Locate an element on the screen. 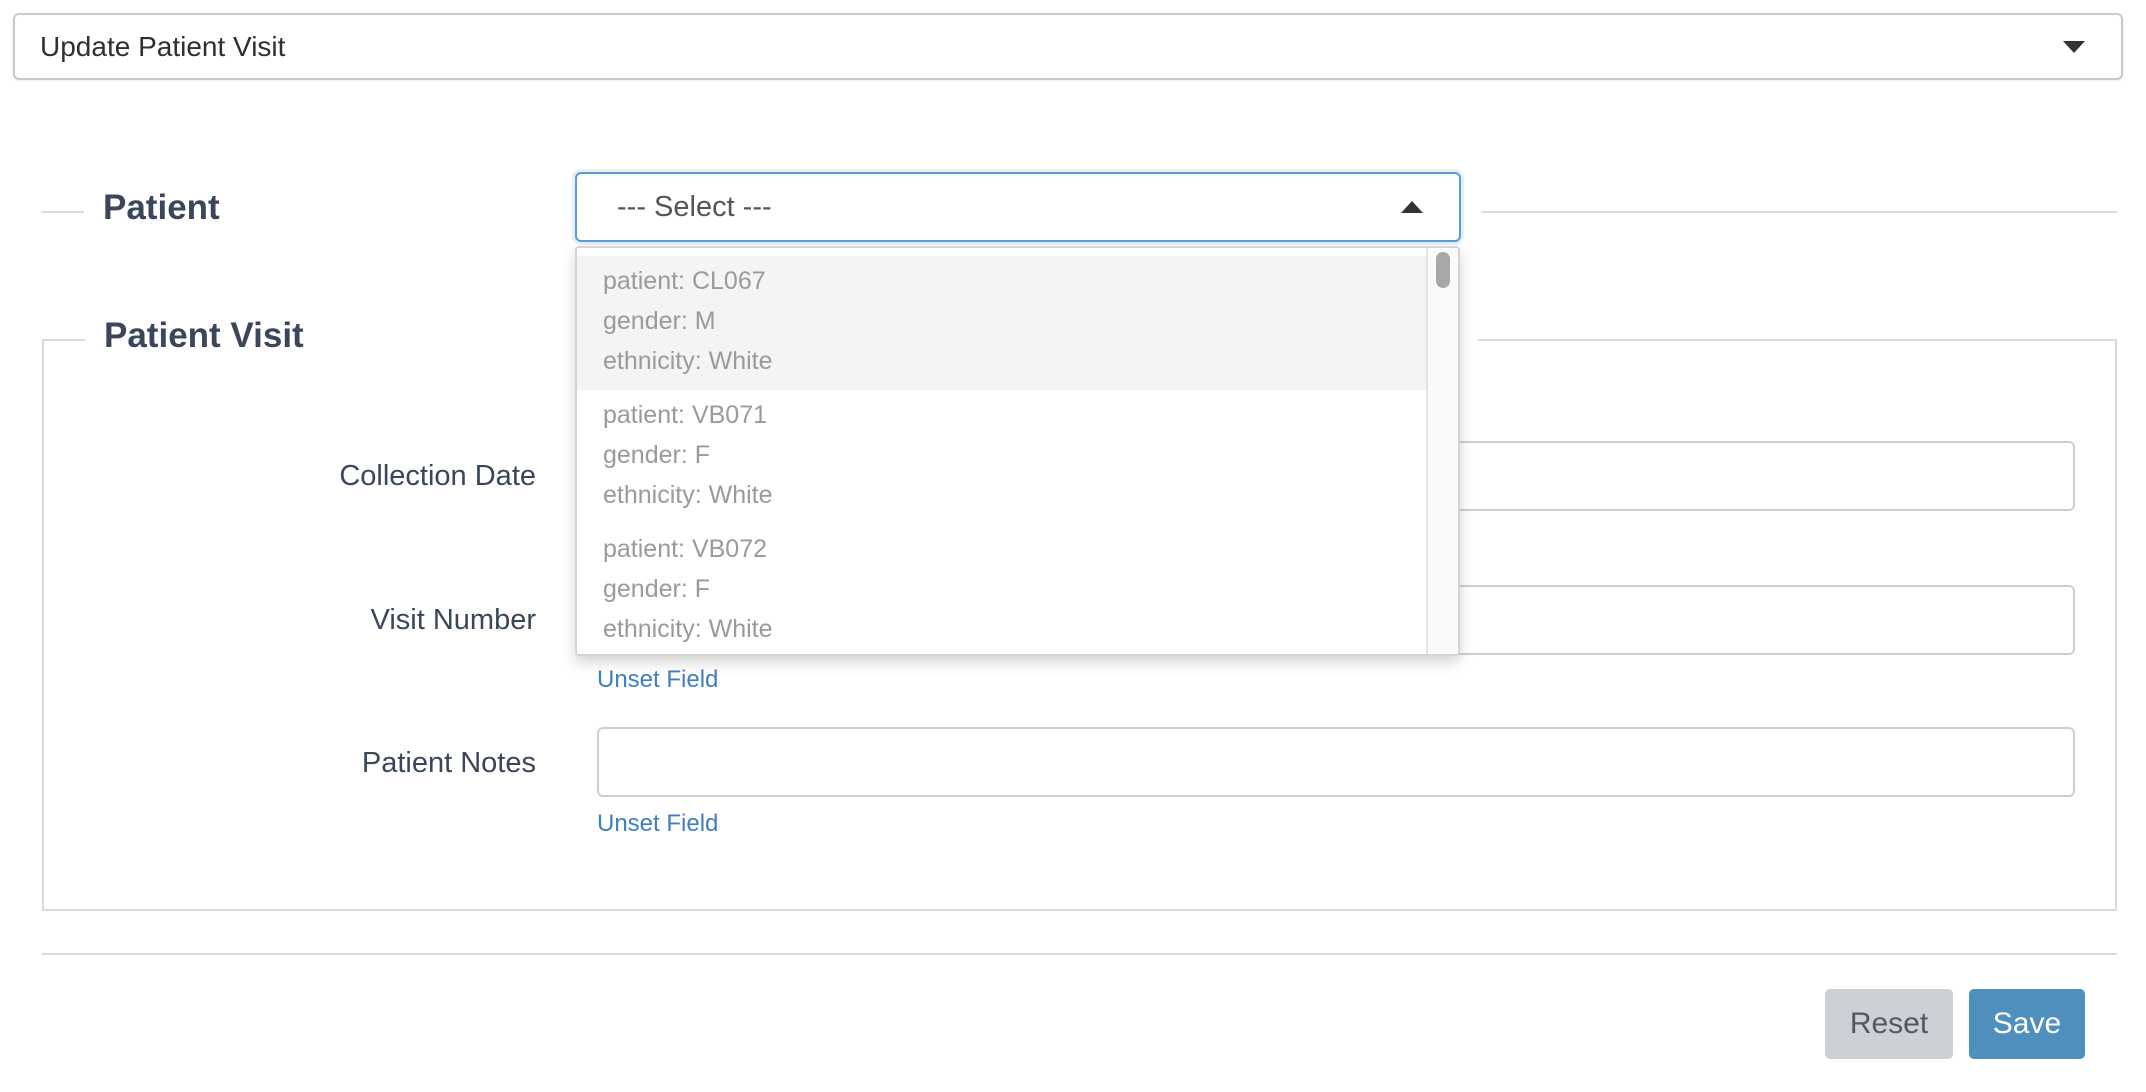 This screenshot has width=2146, height=1092. mode-select: Update Patient Visit is located at coordinates (1068, 46).